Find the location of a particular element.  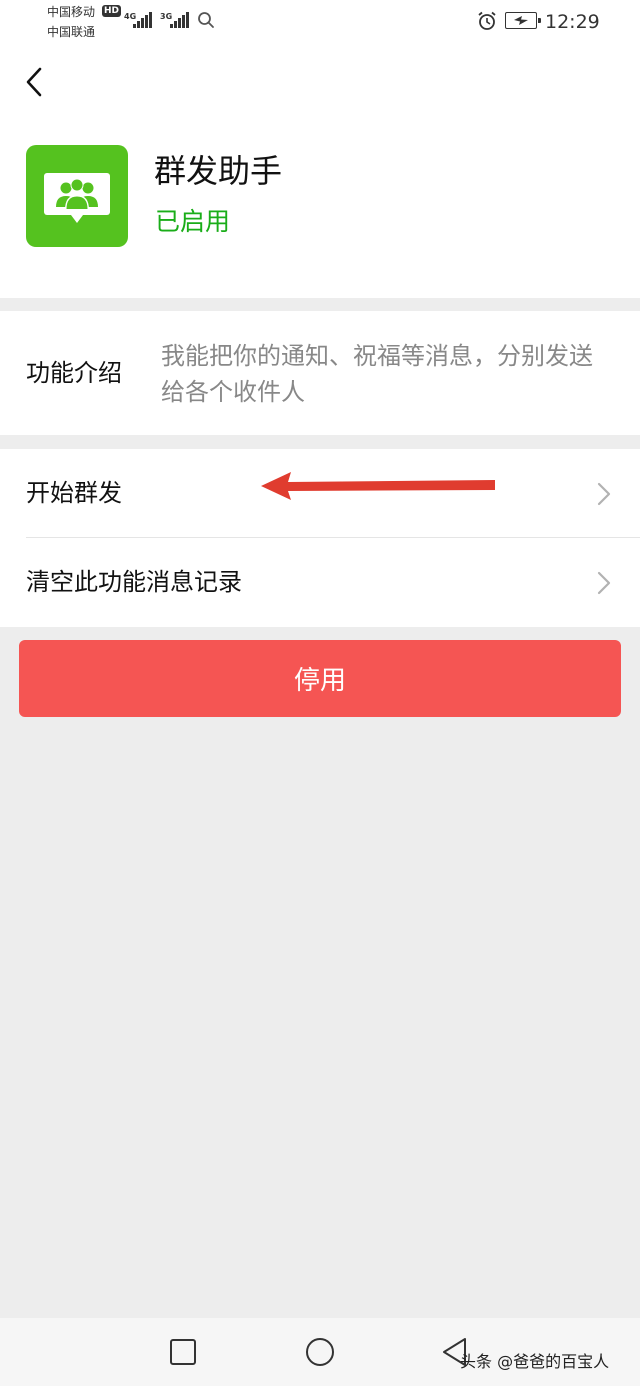

list-item-label: 开始群发 is located at coordinates (74, 493).